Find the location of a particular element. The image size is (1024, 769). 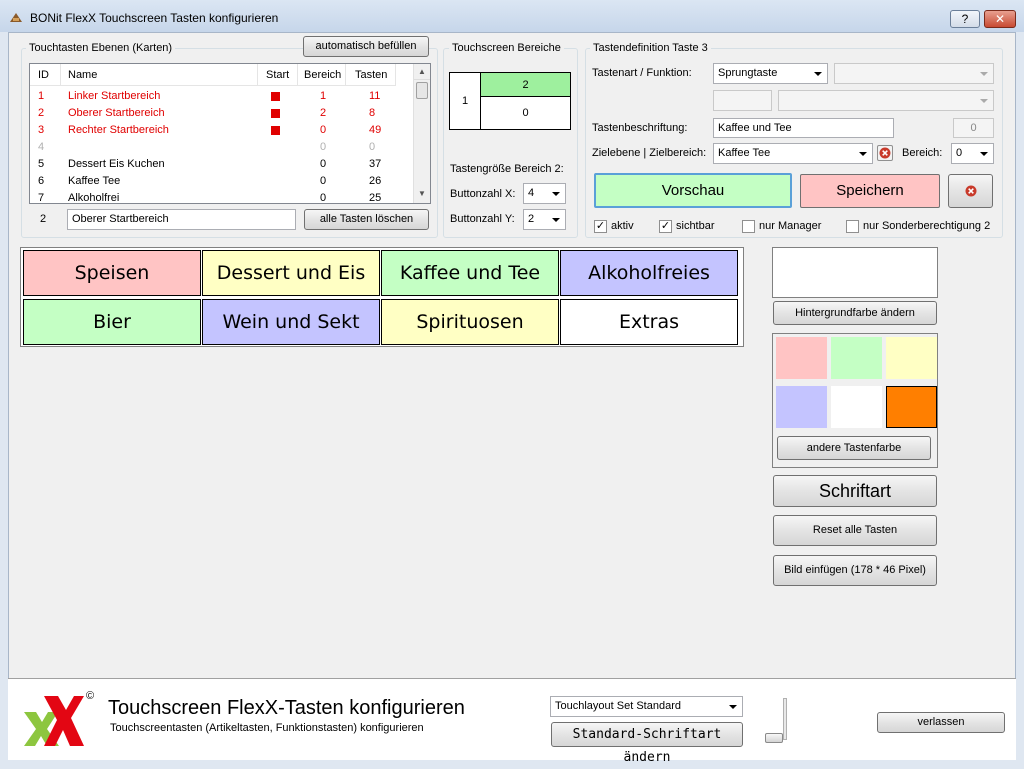

table-row: 4 0 0 is located at coordinates (221, 147).